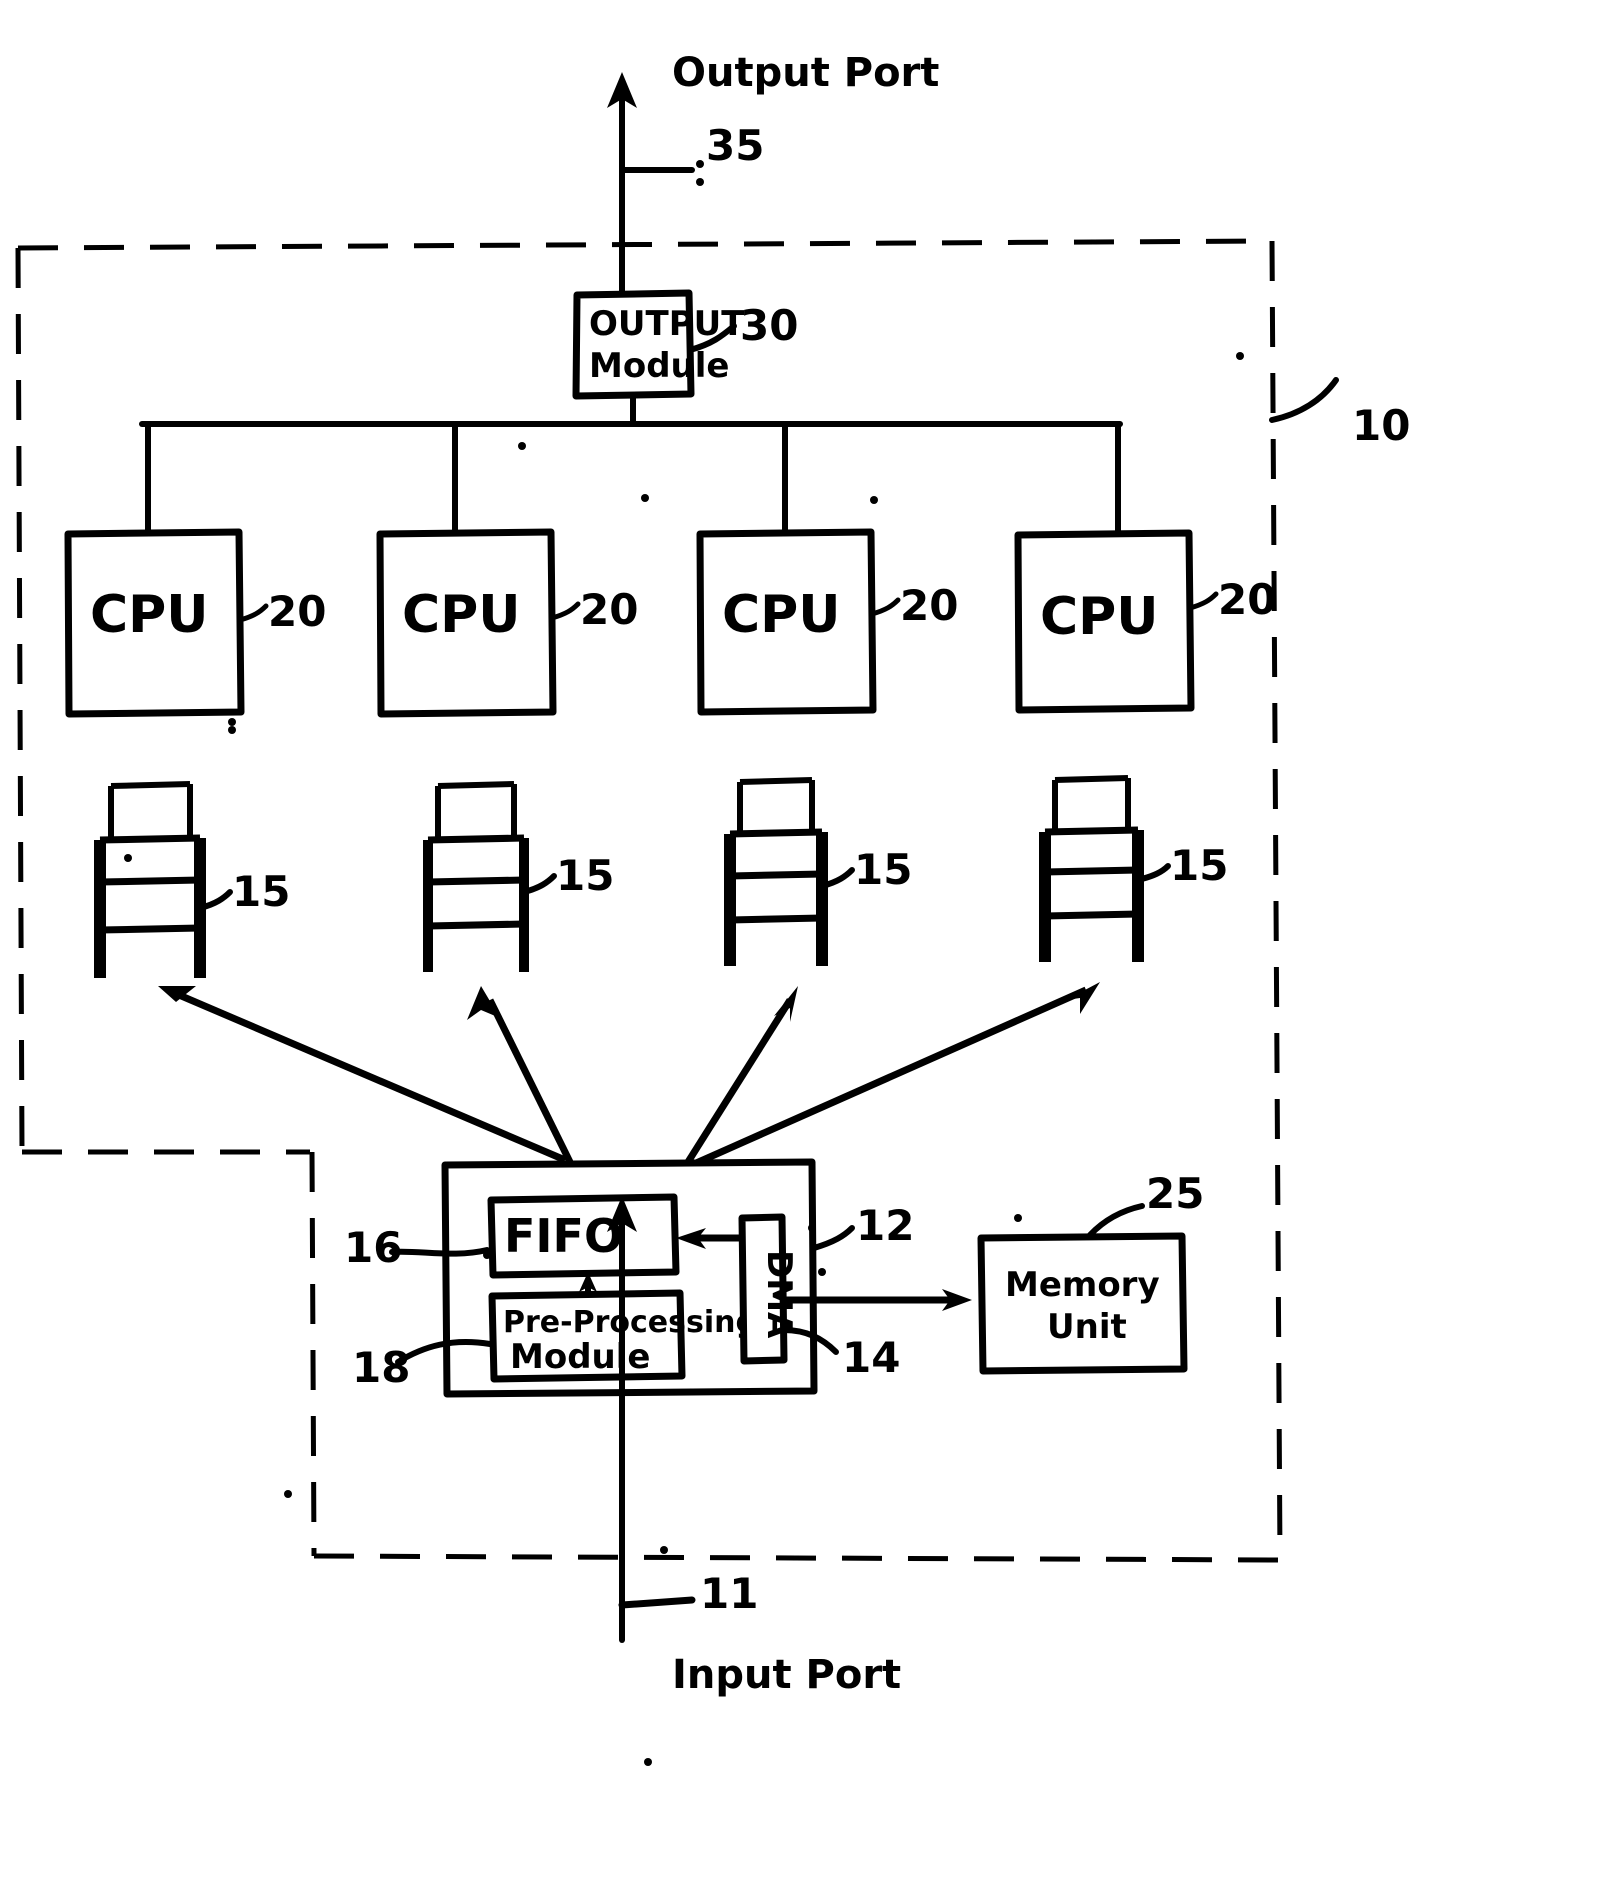 The image size is (1618, 1886). Describe the element at coordinates (735, 145) in the screenshot. I see `ref-label-35: 35` at that location.